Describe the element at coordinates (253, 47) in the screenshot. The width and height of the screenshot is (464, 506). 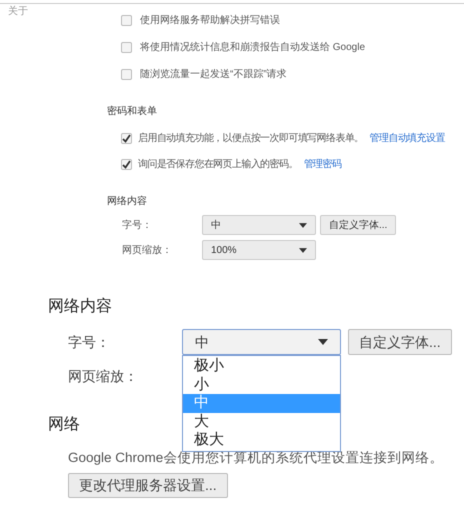
I see `checkbox-label: 将使用情况统计信息和崩溃报告自动发送给 Google` at that location.